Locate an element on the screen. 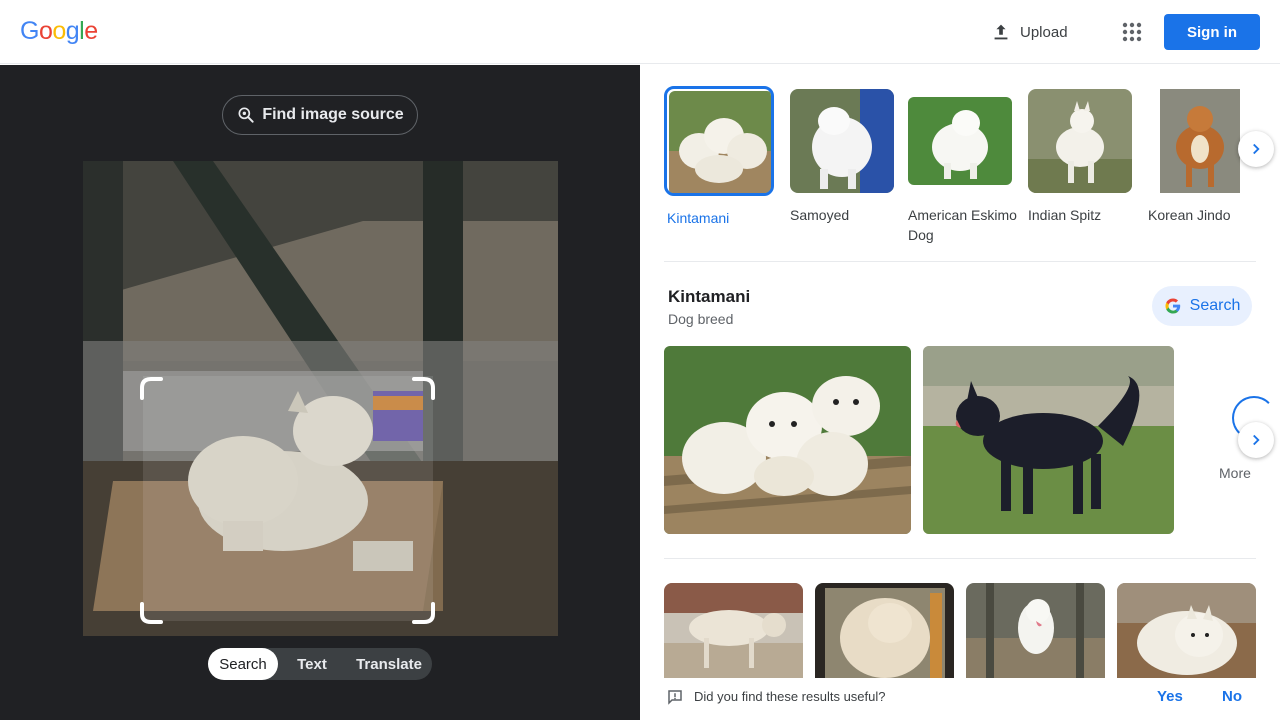  knowledge-search-label: Search is located at coordinates (1215, 305).